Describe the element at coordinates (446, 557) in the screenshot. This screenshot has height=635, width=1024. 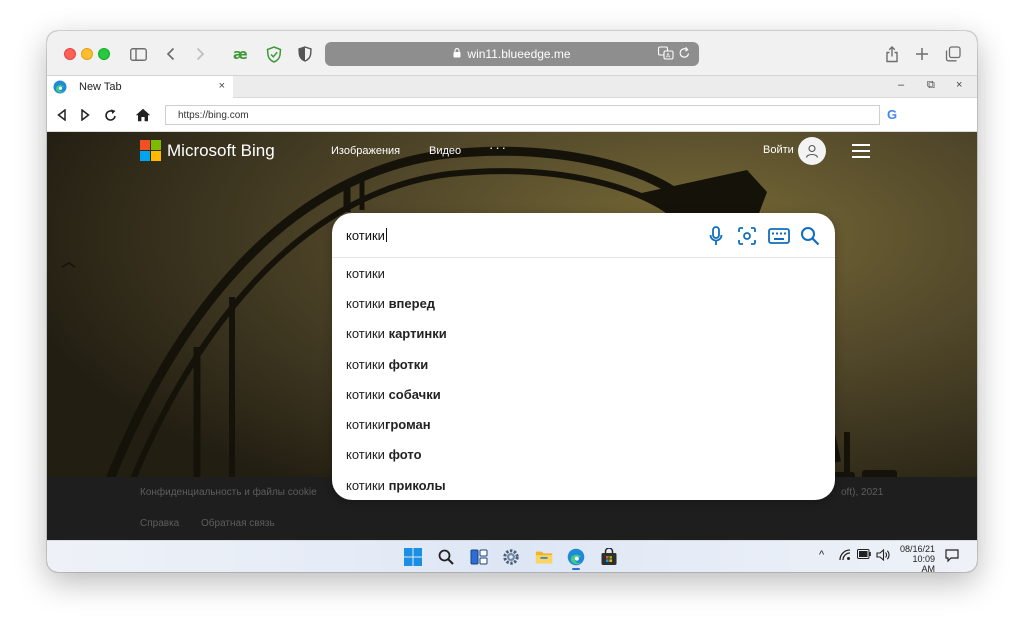
I see `taskbar-search-icon` at that location.